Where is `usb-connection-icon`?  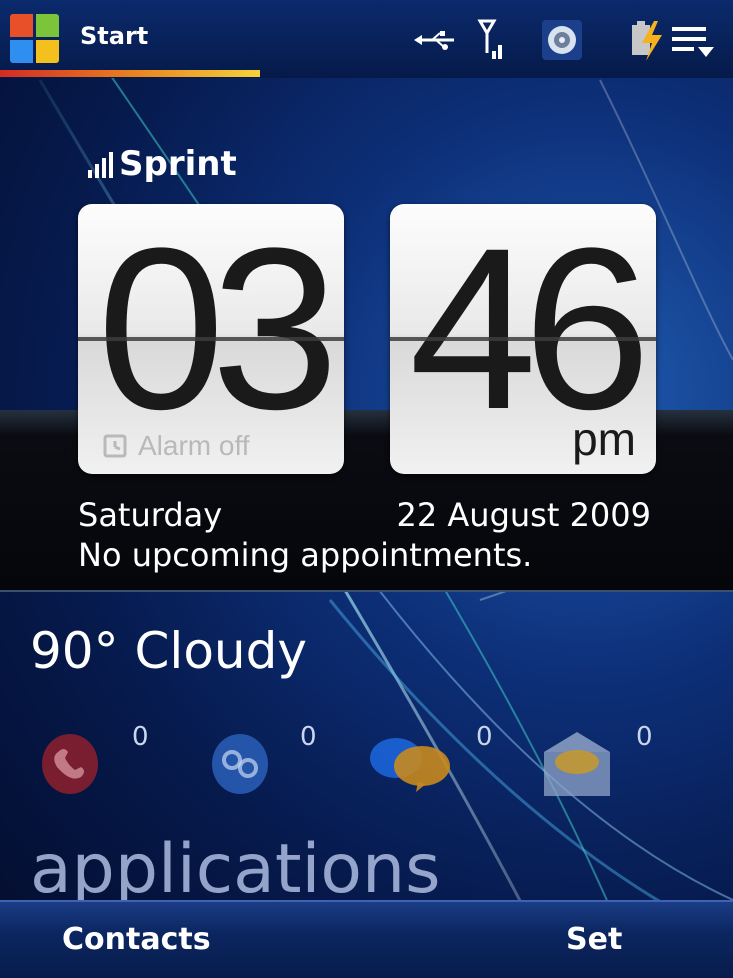
usb-connection-icon is located at coordinates (436, 40).